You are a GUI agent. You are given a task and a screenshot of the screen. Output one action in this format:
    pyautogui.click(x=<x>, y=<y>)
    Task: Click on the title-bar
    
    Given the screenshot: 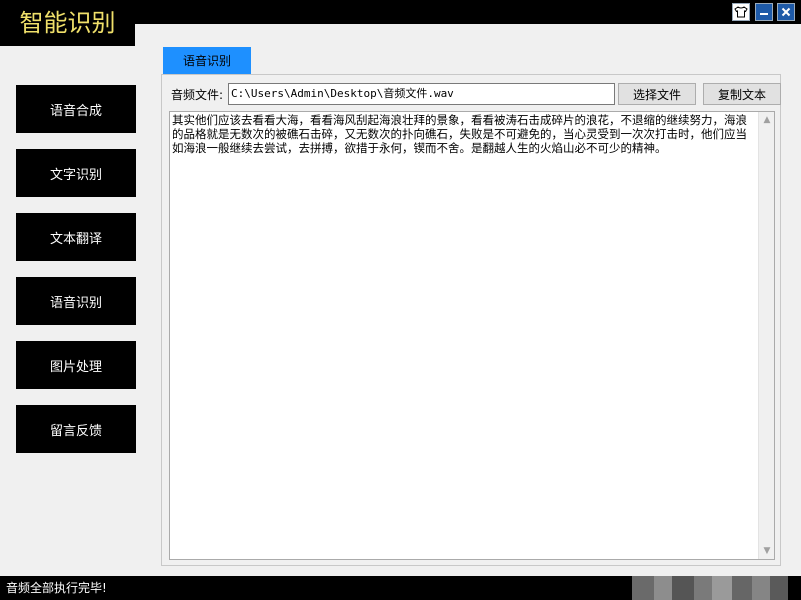 What is the action you would take?
    pyautogui.click(x=468, y=12)
    